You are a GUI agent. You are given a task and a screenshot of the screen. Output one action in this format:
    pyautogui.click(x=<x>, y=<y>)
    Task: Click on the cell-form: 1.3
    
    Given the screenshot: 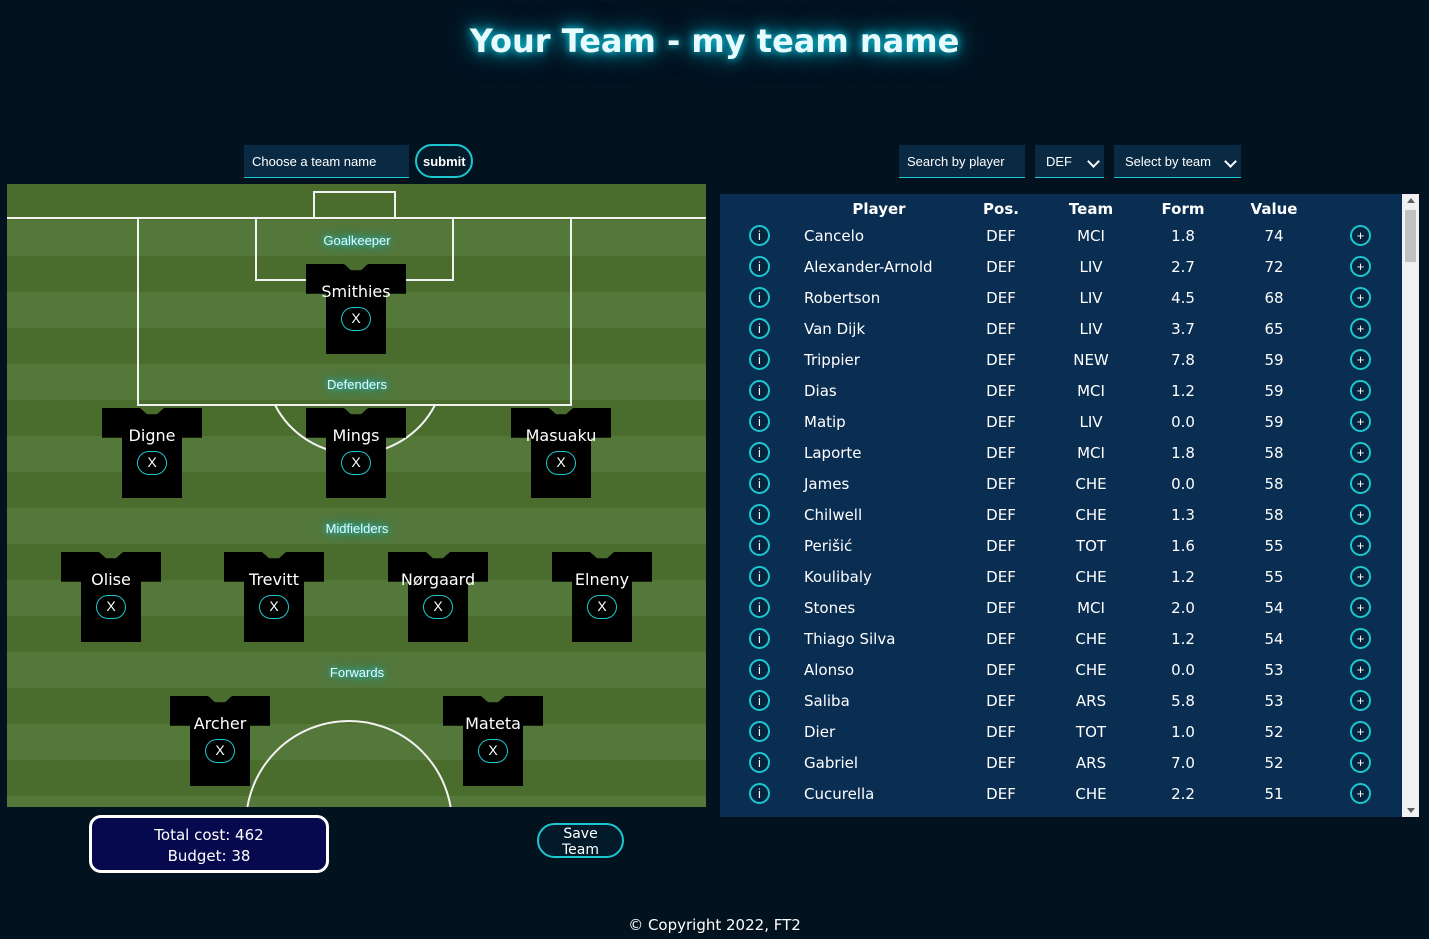 What is the action you would take?
    pyautogui.click(x=1183, y=515)
    